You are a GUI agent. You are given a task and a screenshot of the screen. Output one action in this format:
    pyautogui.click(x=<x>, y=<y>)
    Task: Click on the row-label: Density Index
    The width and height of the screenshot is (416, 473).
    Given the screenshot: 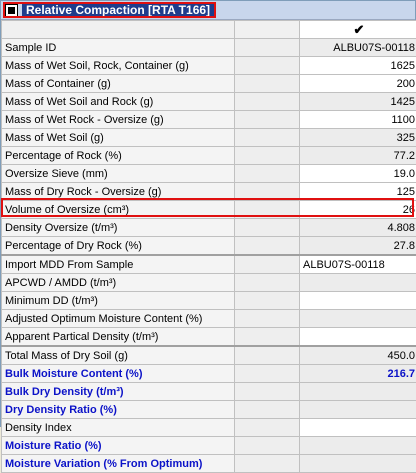 What is the action you would take?
    pyautogui.click(x=118, y=428)
    